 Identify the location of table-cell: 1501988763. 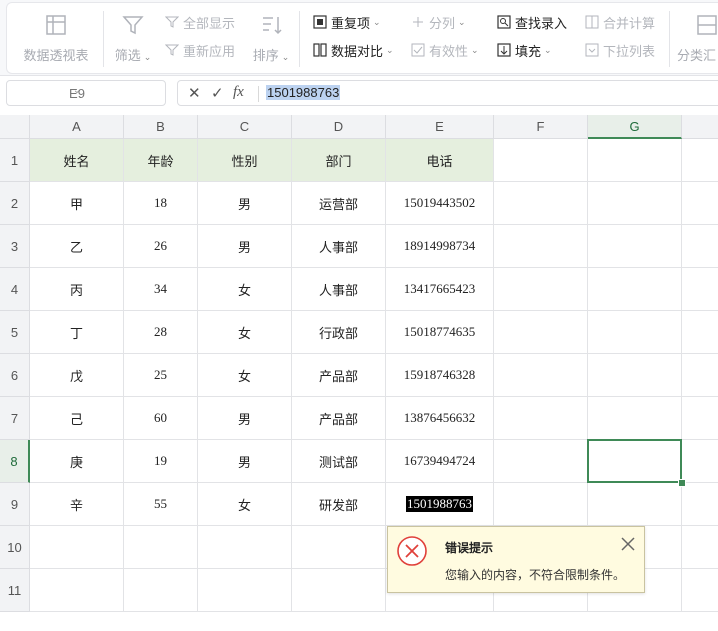
(440, 504).